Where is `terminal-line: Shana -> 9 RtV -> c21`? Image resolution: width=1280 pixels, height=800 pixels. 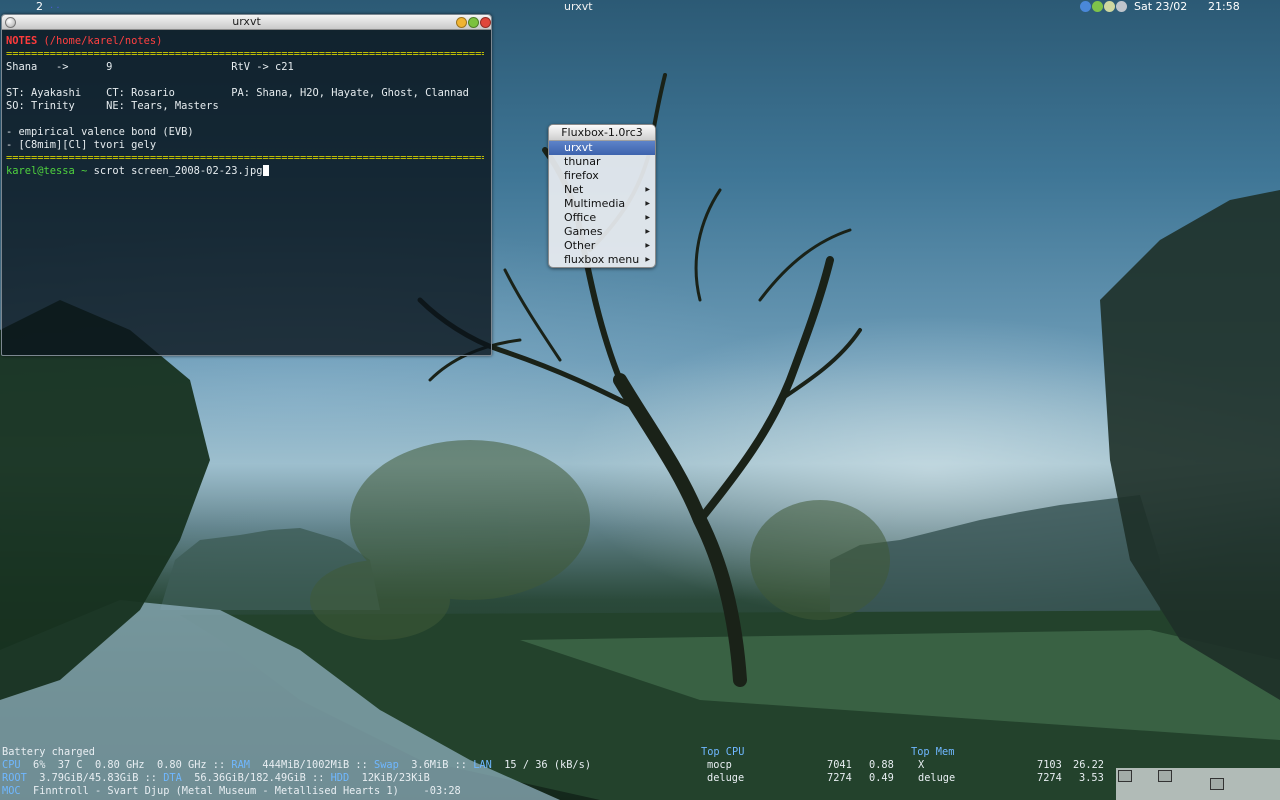
terminal-line: Shana -> 9 RtV -> c21 is located at coordinates (150, 67).